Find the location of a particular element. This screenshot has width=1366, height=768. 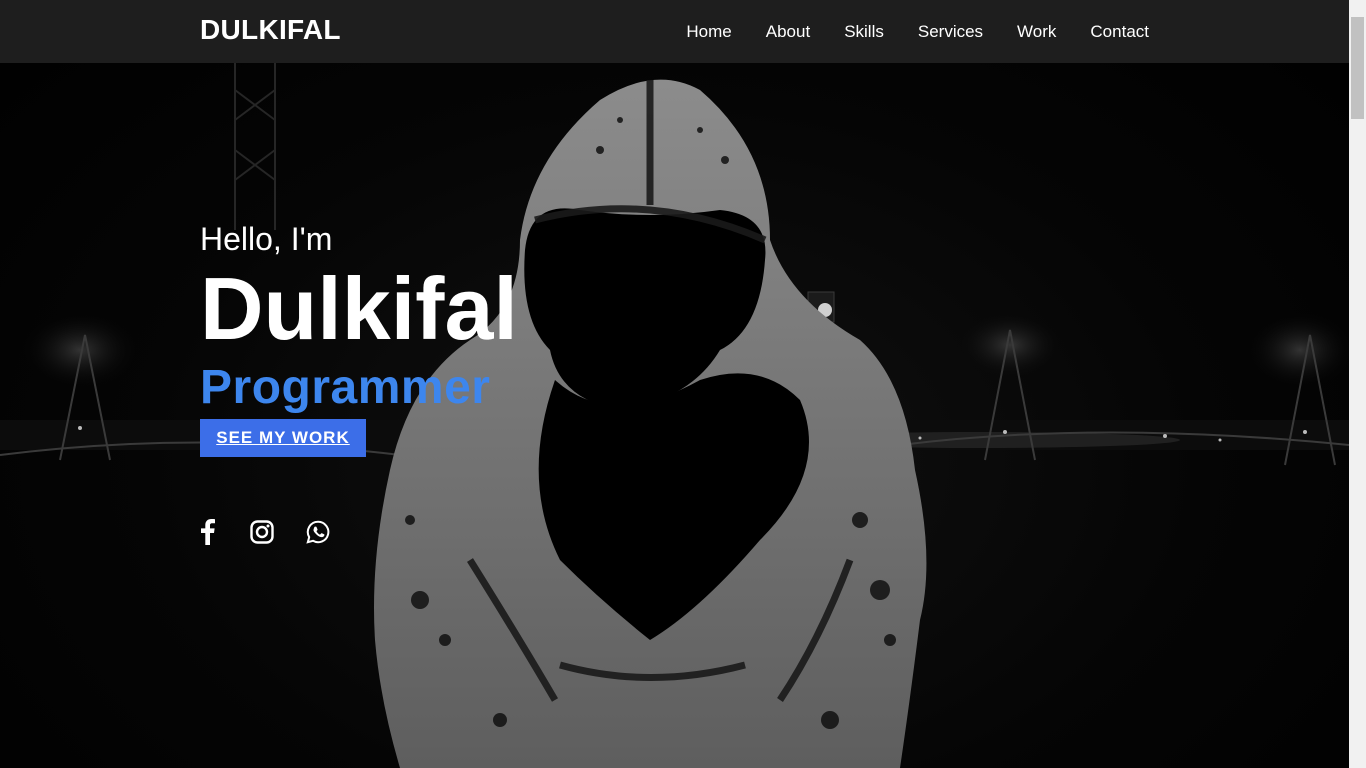

nav-item-services: Services is located at coordinates (950, 32).